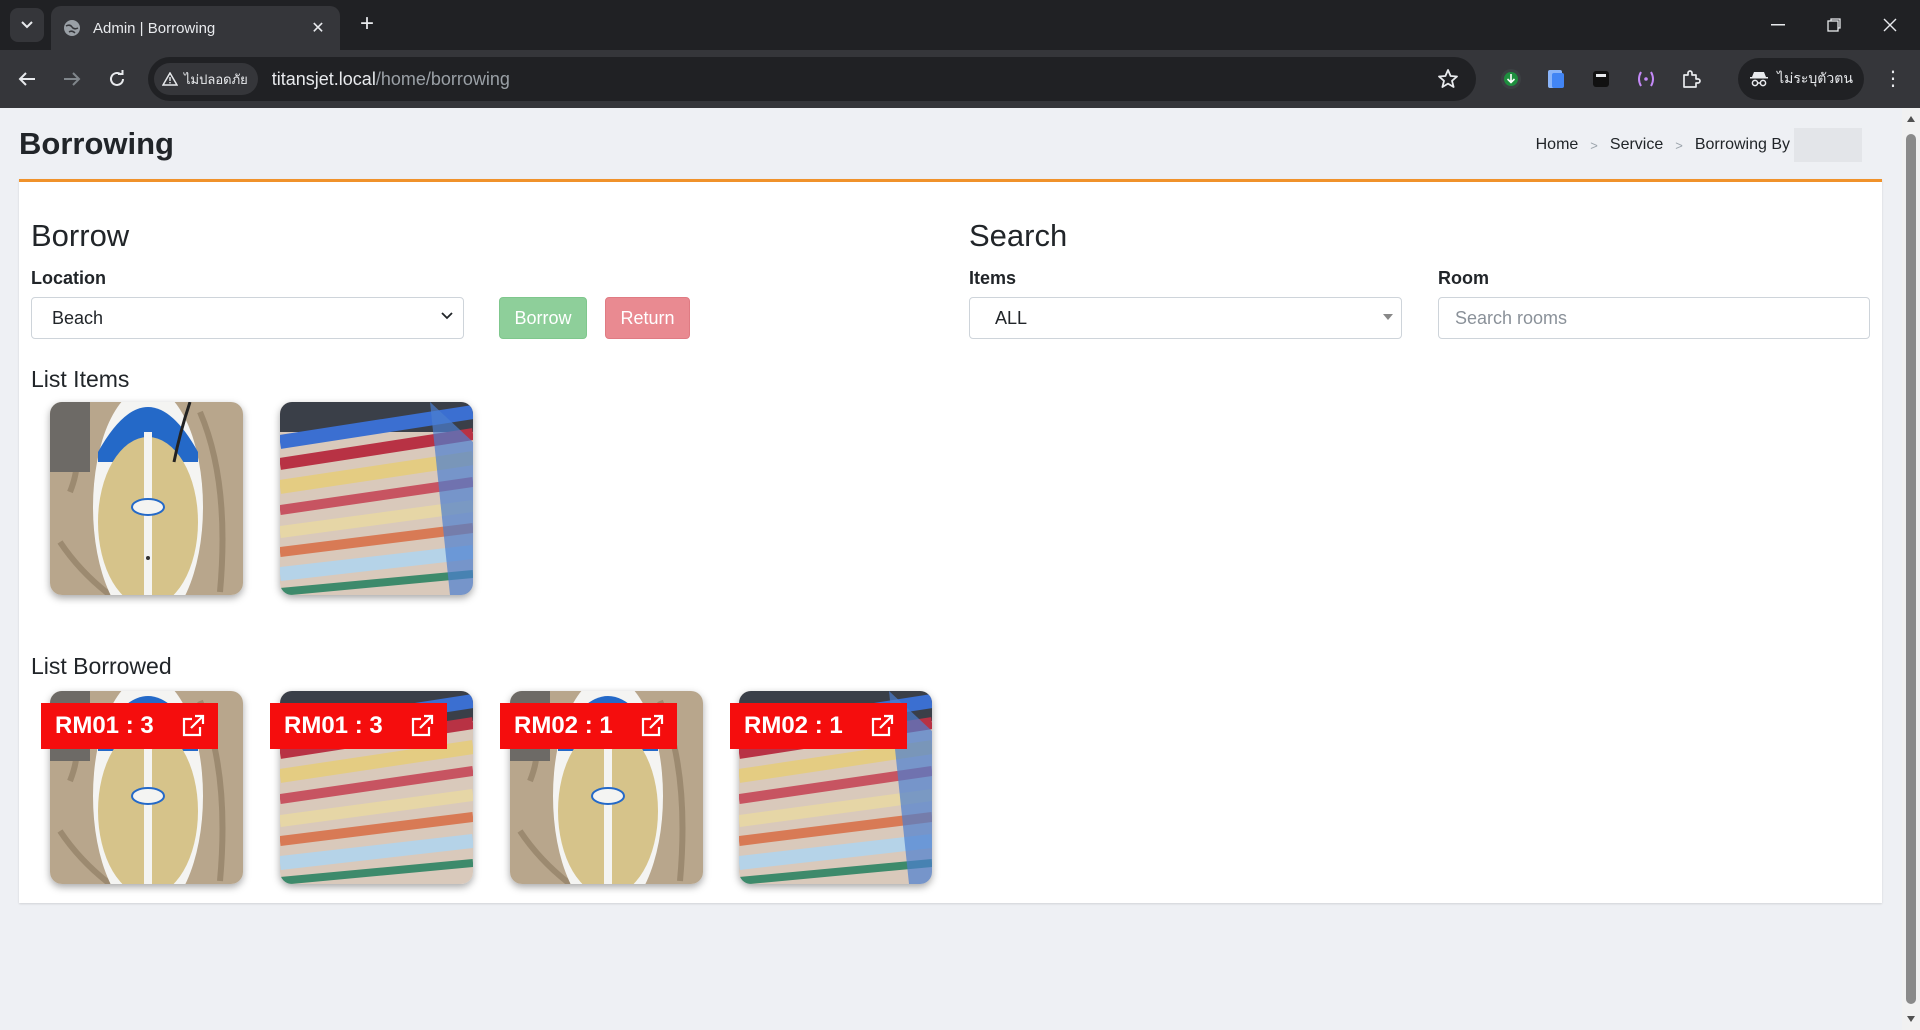 This screenshot has width=1920, height=1030. I want to click on return-button: Return, so click(647, 318).